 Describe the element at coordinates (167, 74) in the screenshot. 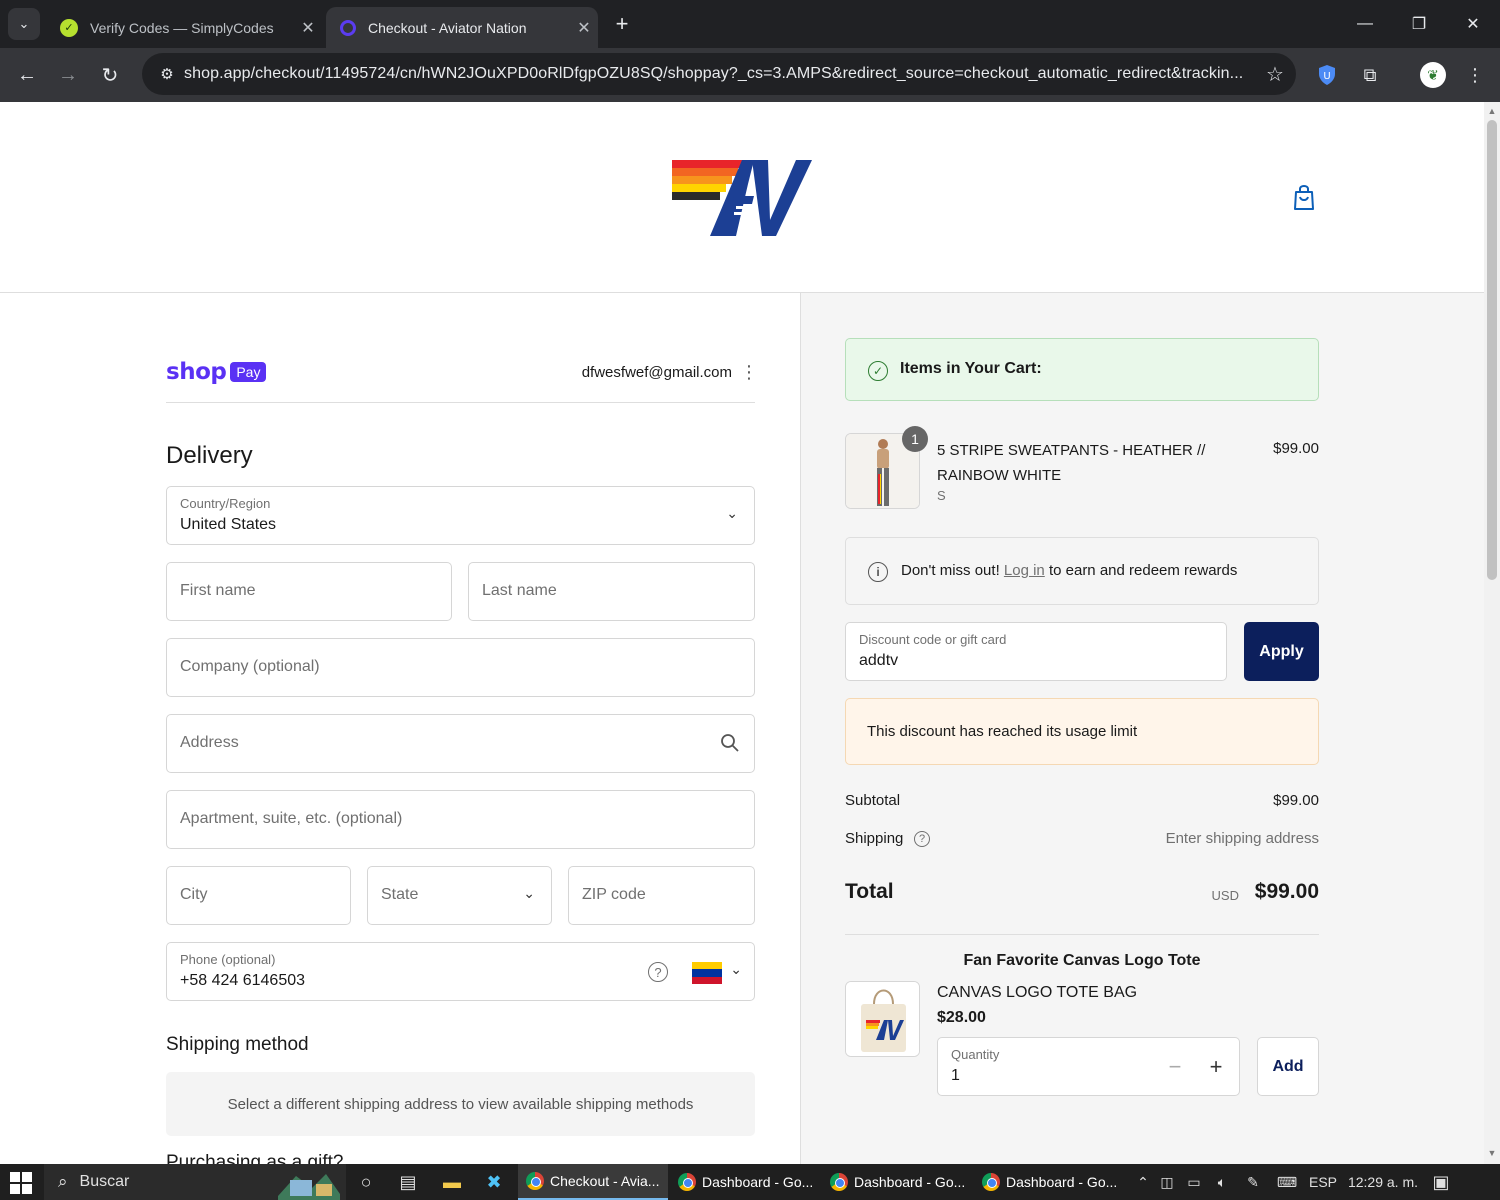

I see `site-settings-icon: ⚙` at that location.